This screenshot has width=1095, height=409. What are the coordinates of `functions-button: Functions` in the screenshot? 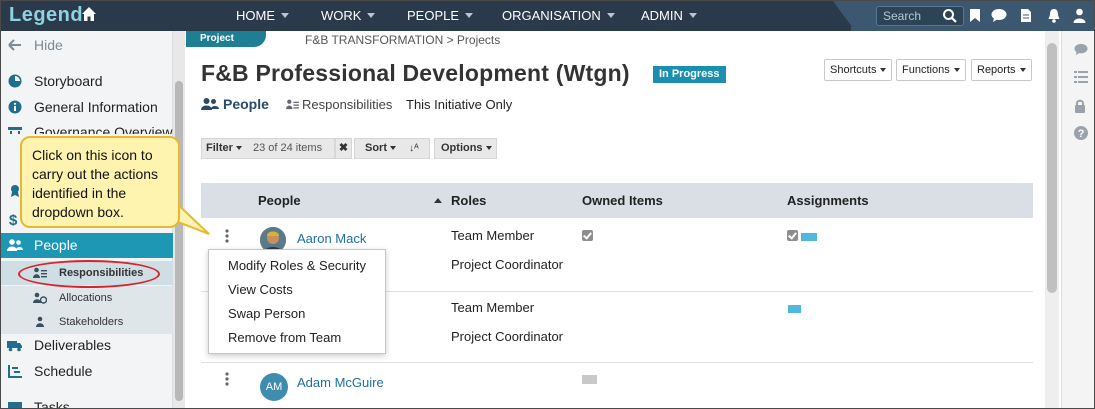 It's located at (931, 70).